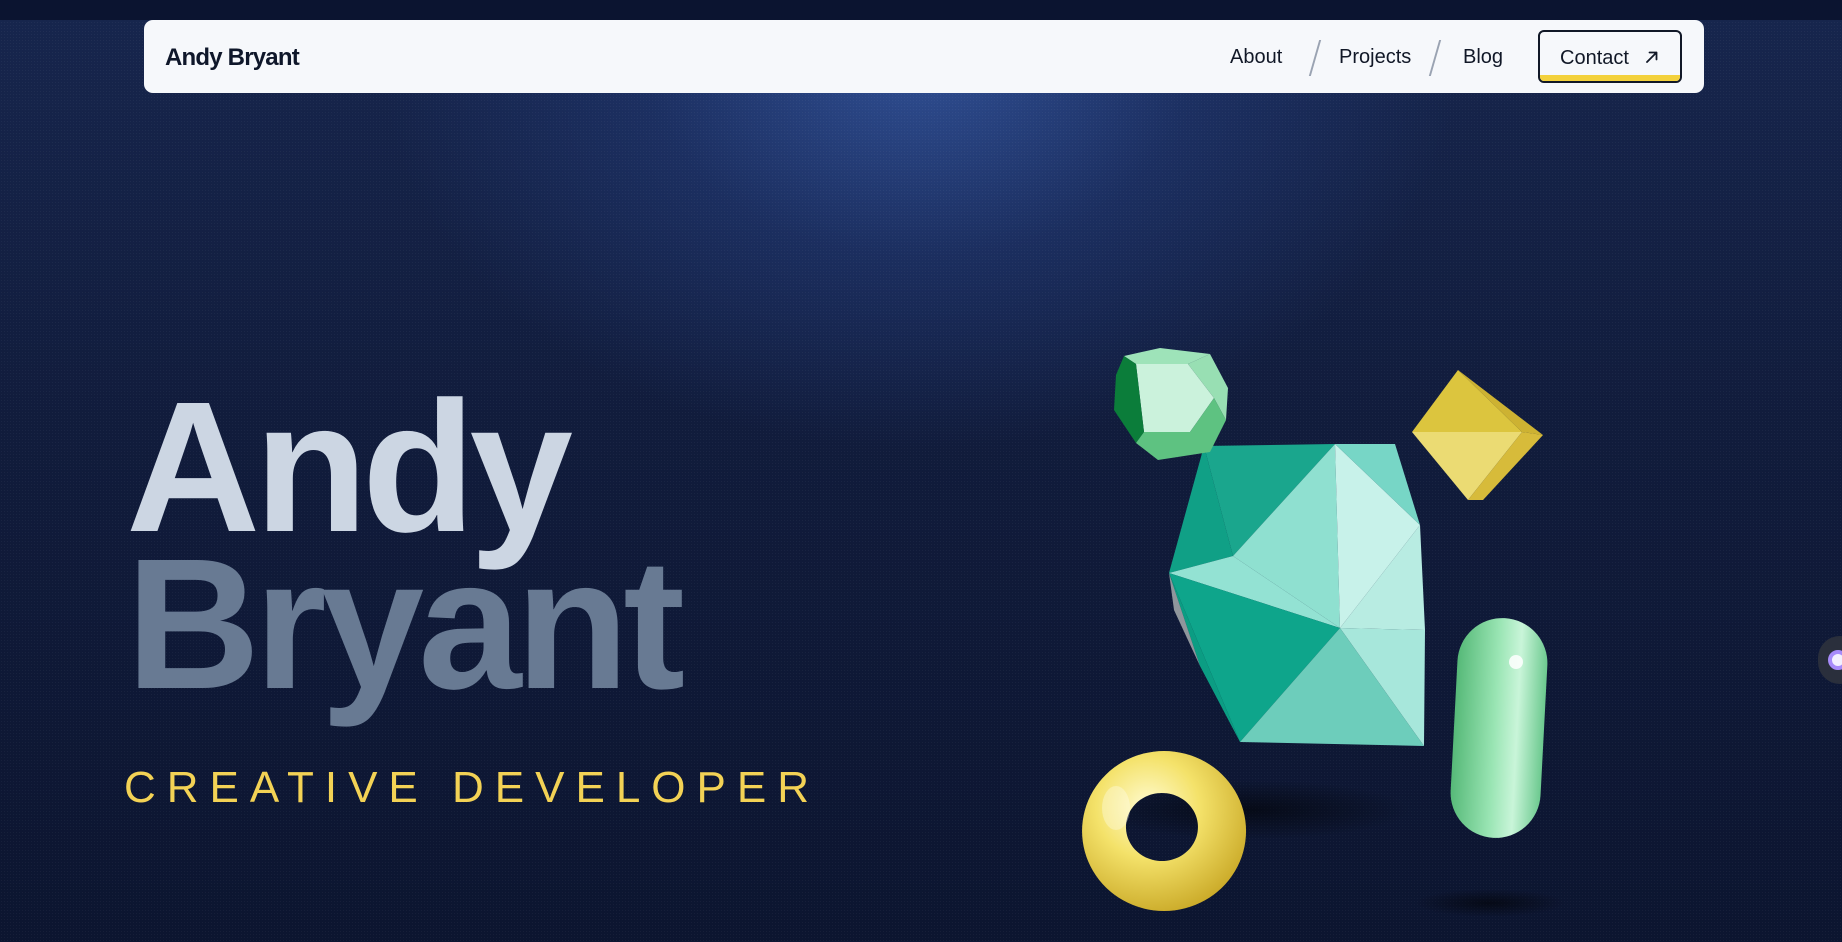  I want to click on shape-shadow, so click(1490, 903).